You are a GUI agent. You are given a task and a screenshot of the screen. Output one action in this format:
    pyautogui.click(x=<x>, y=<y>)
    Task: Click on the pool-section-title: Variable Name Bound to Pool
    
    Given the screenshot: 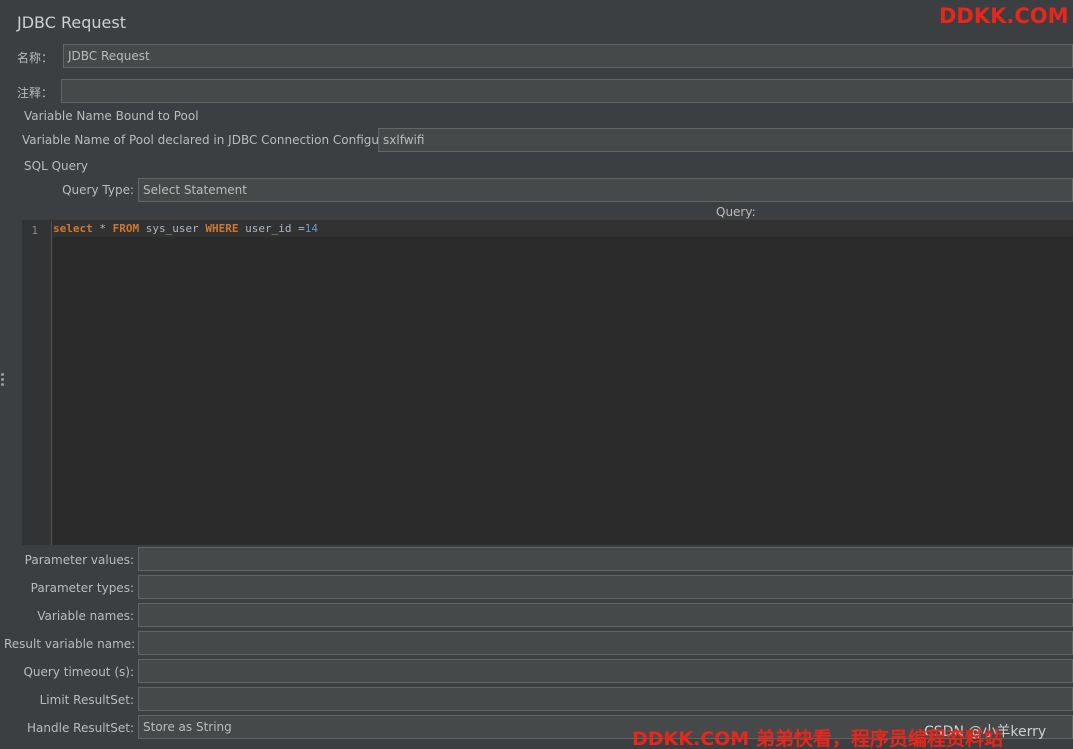 What is the action you would take?
    pyautogui.click(x=111, y=116)
    